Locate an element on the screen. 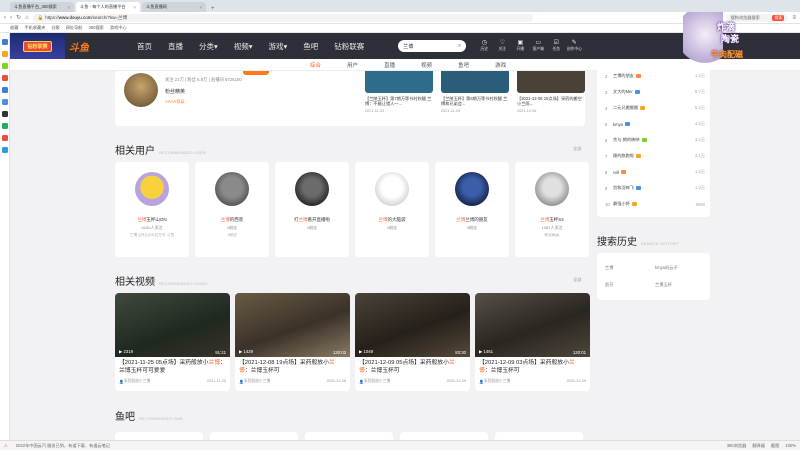 This screenshot has height=450, width=800. user-name: 兰博兰博的朋友 is located at coordinates (472, 220).